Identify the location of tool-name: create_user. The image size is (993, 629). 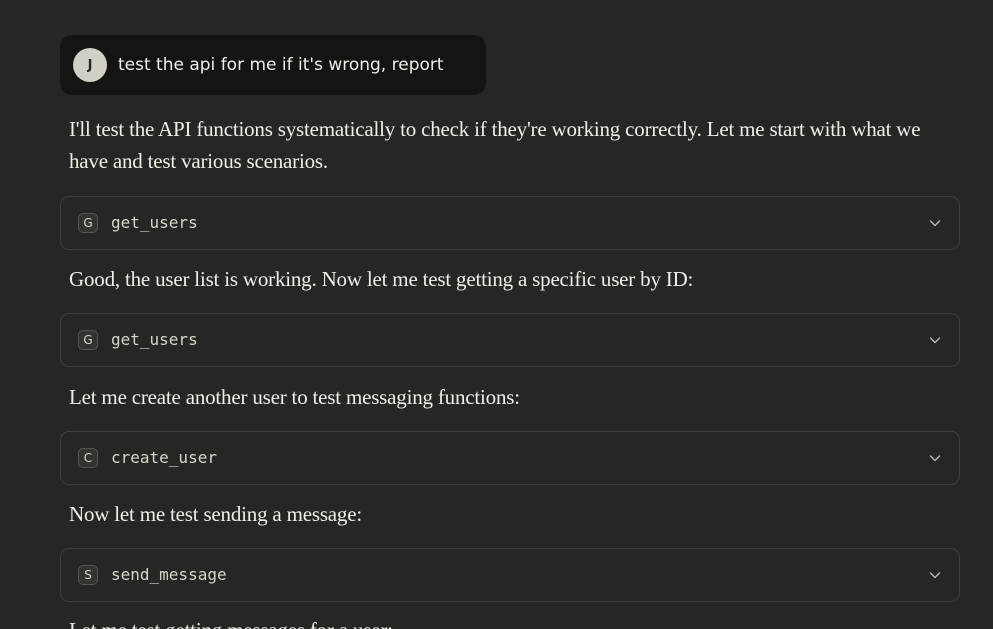
(164, 457).